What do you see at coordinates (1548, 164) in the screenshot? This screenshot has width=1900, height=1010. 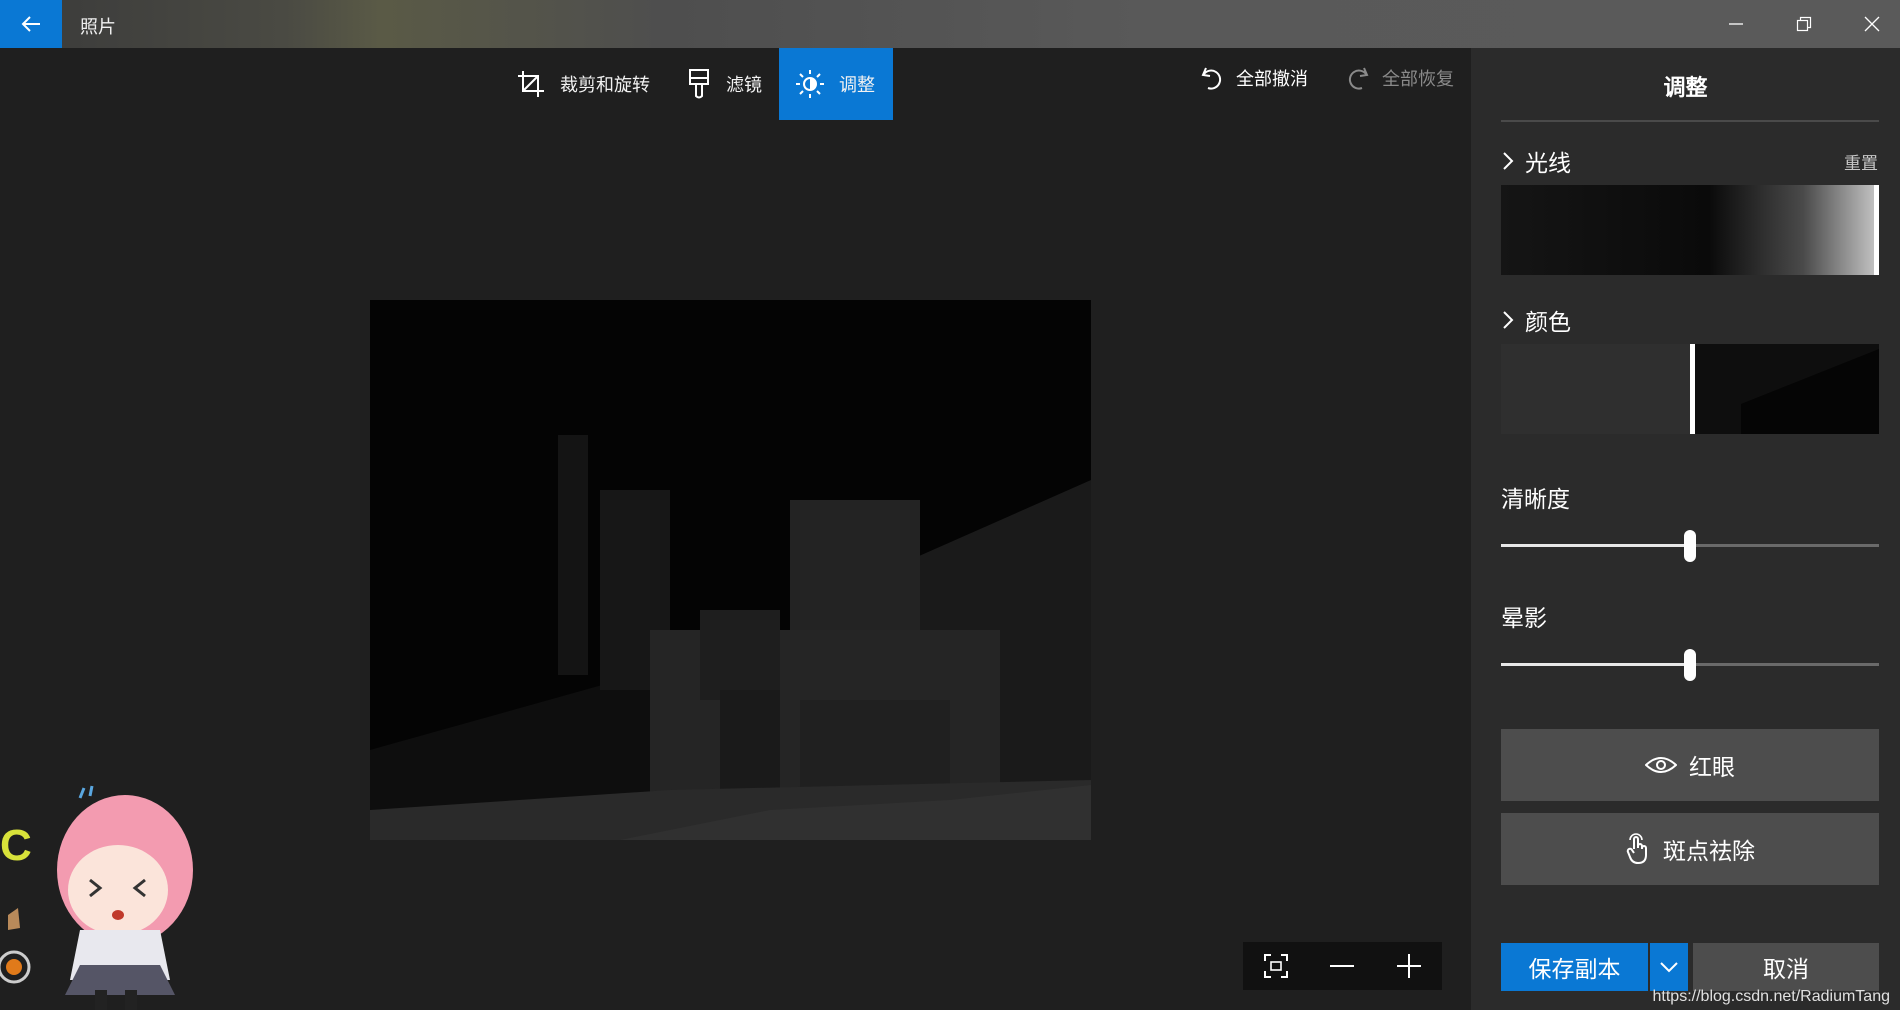 I see `light-label: 光线` at bounding box center [1548, 164].